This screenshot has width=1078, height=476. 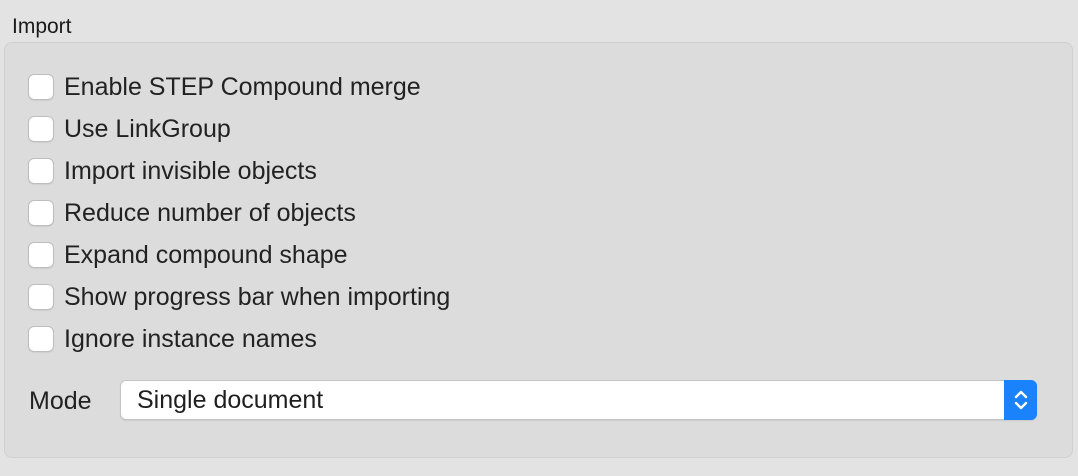 I want to click on option-label: Enable STEP Compound merge, so click(x=242, y=87).